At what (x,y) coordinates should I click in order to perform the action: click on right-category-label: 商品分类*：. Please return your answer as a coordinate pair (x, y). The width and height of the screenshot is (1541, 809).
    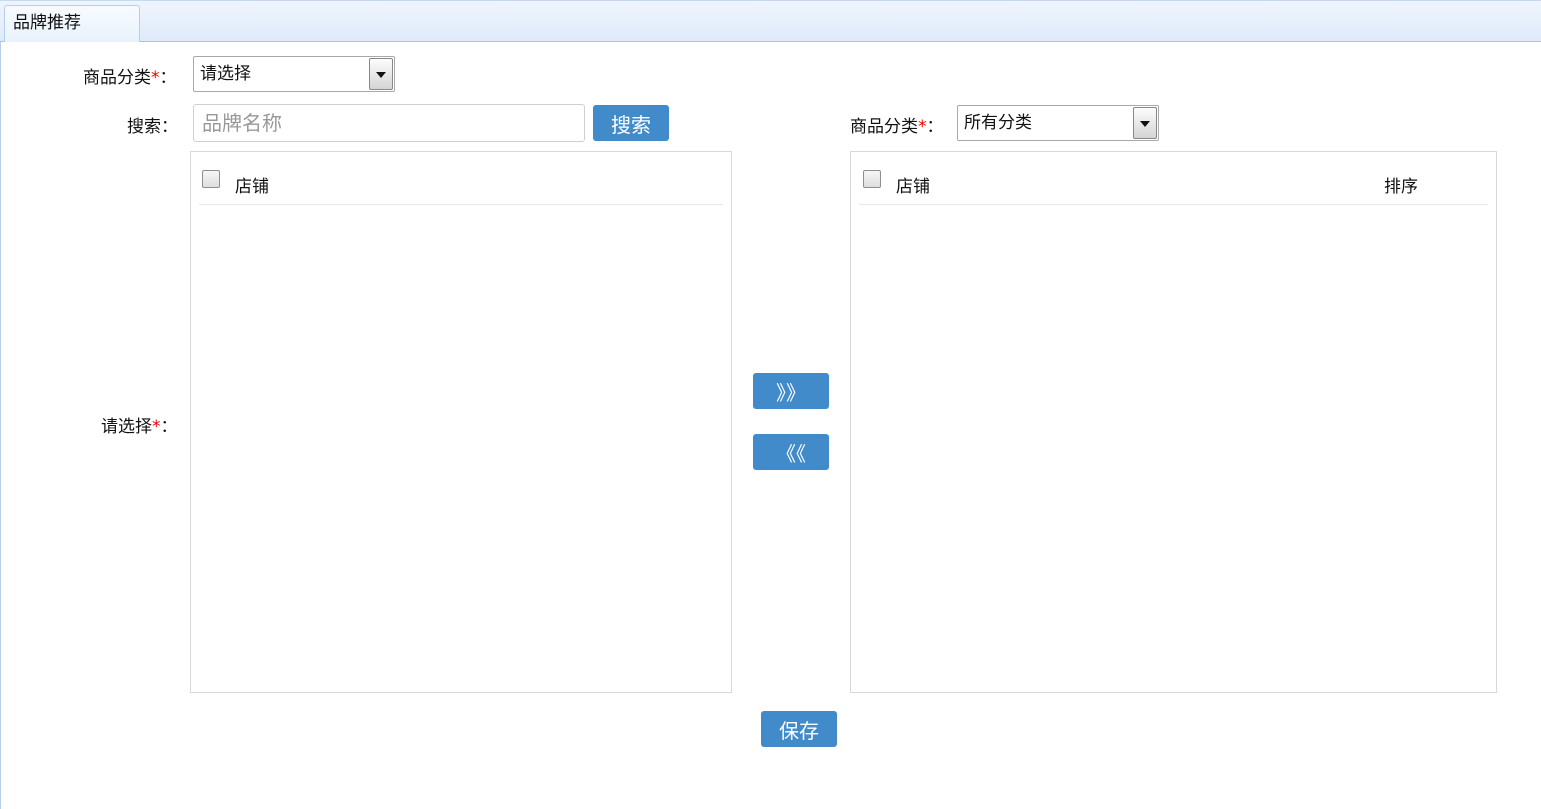
    Looking at the image, I should click on (897, 127).